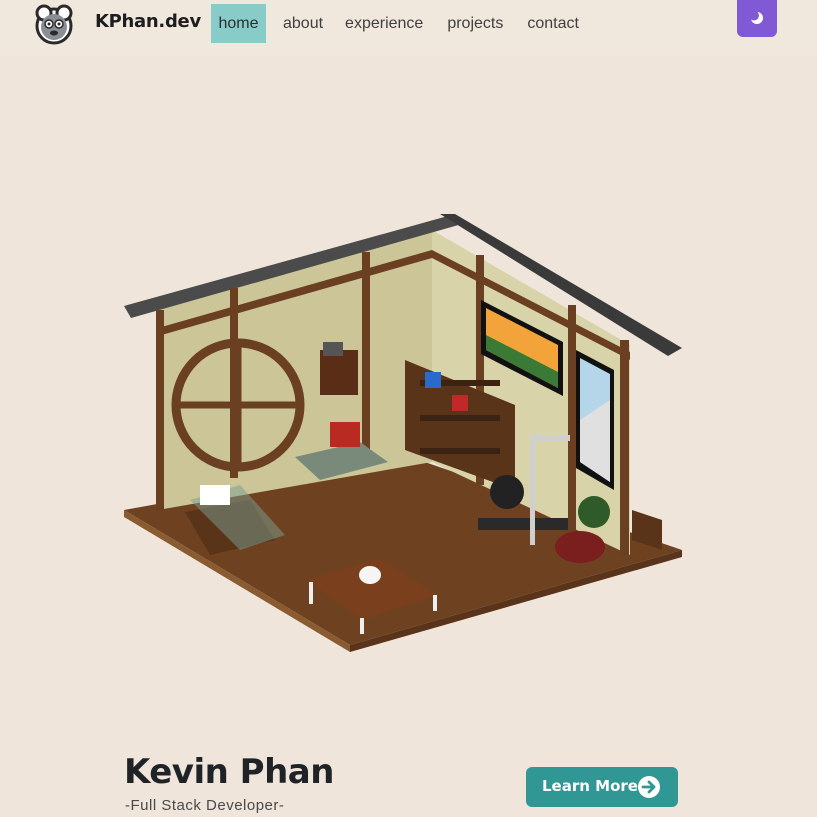 The width and height of the screenshot is (817, 817). I want to click on nav-link-experience: experience, so click(384, 23).